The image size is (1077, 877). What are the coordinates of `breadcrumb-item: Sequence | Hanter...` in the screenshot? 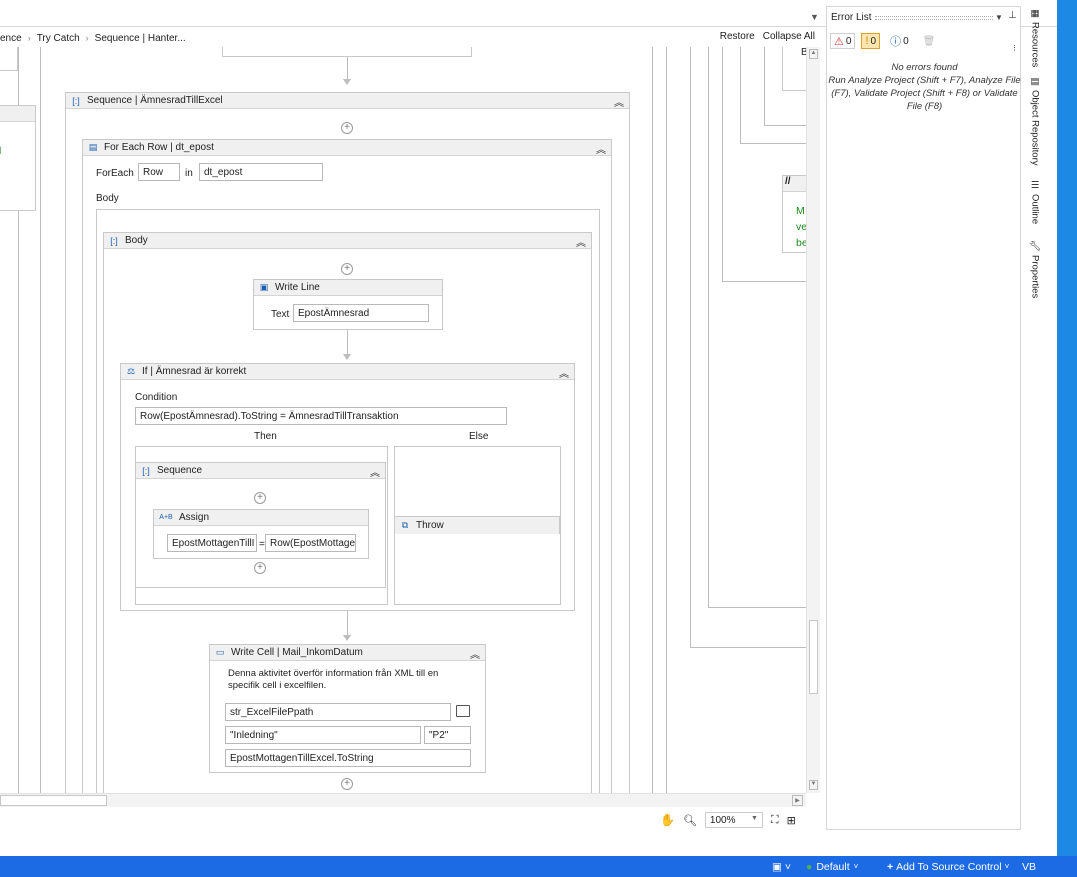 It's located at (140, 38).